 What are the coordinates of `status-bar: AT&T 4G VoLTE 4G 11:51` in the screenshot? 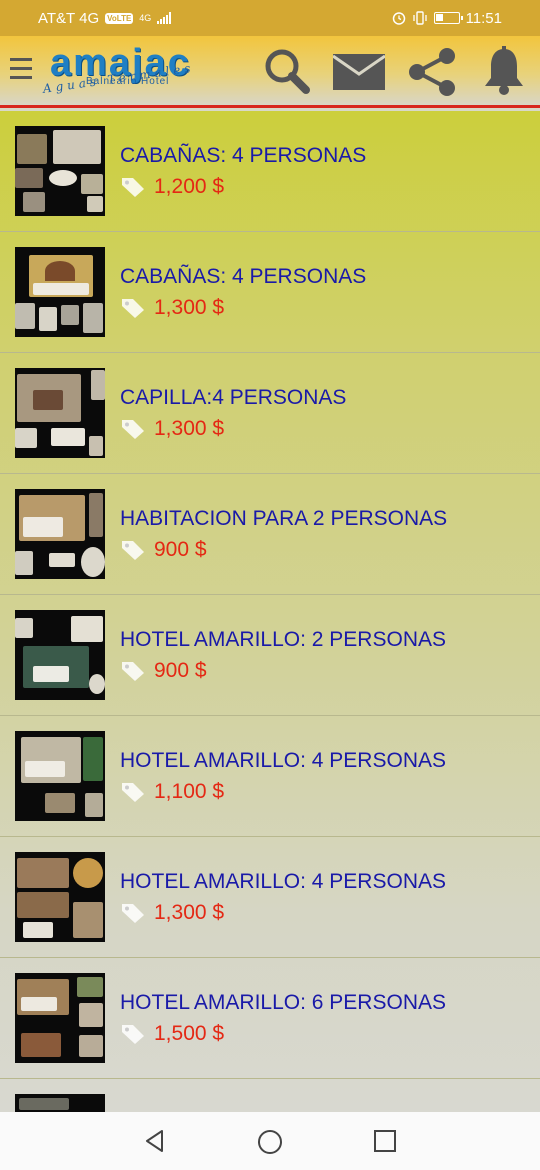 It's located at (270, 18).